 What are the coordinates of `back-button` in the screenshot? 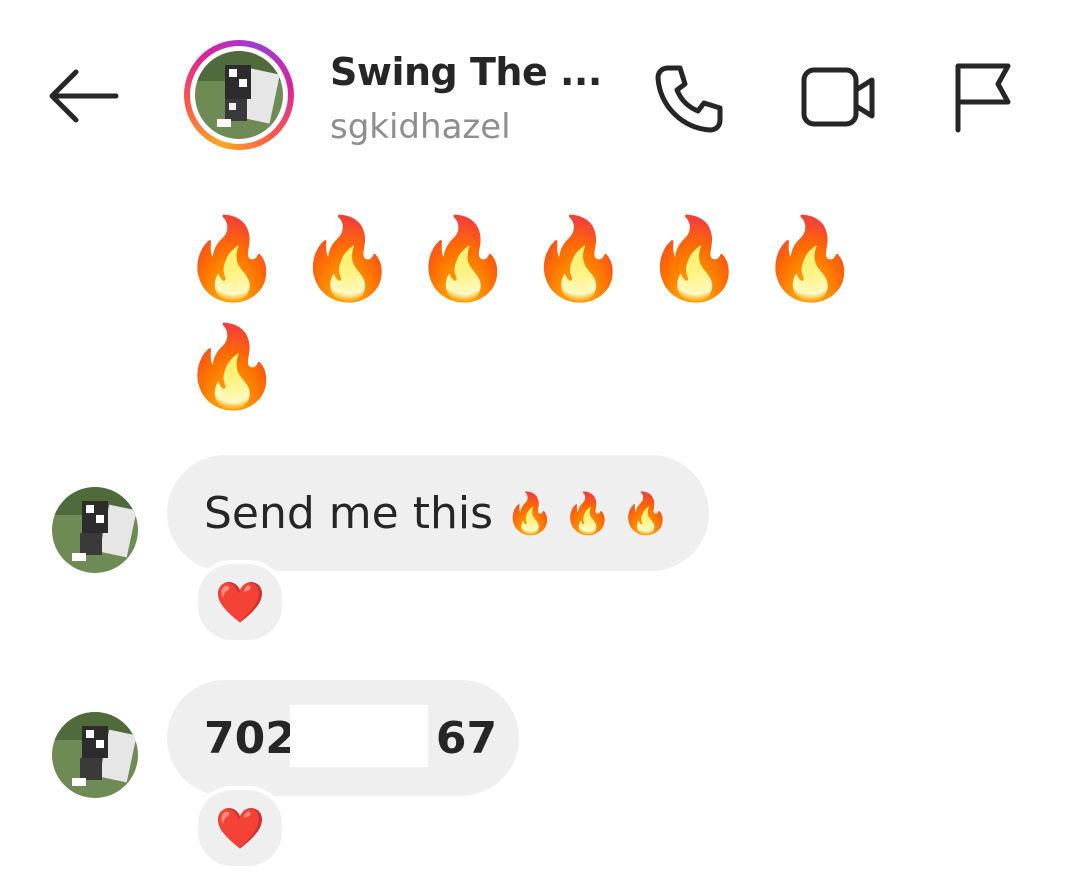 It's located at (84, 94).